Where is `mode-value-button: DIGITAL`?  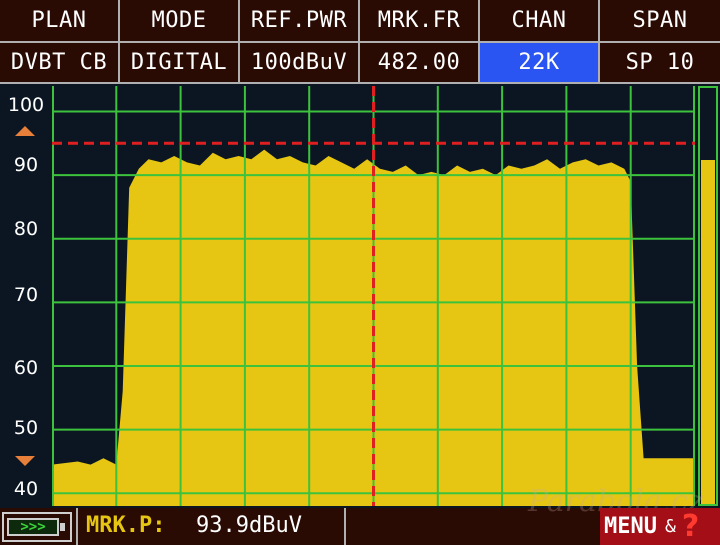 mode-value-button: DIGITAL is located at coordinates (180, 63).